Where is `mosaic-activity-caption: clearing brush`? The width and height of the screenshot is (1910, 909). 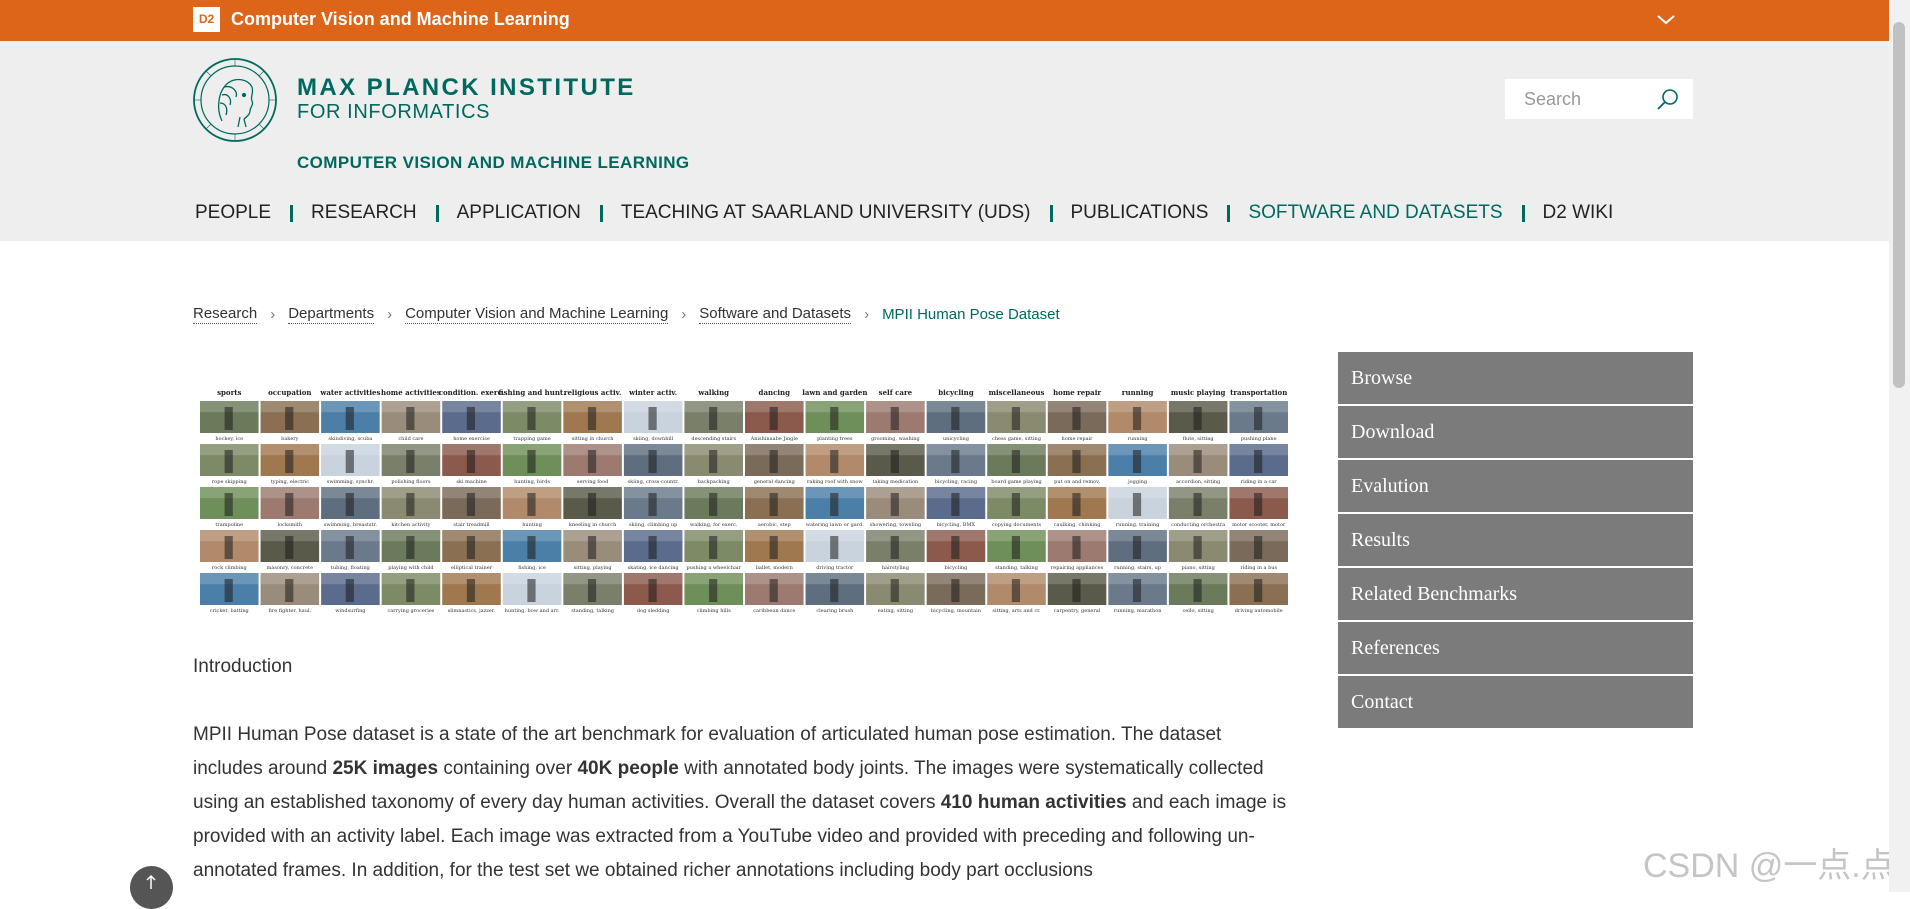
mosaic-activity-caption: clearing brush is located at coordinates (835, 611).